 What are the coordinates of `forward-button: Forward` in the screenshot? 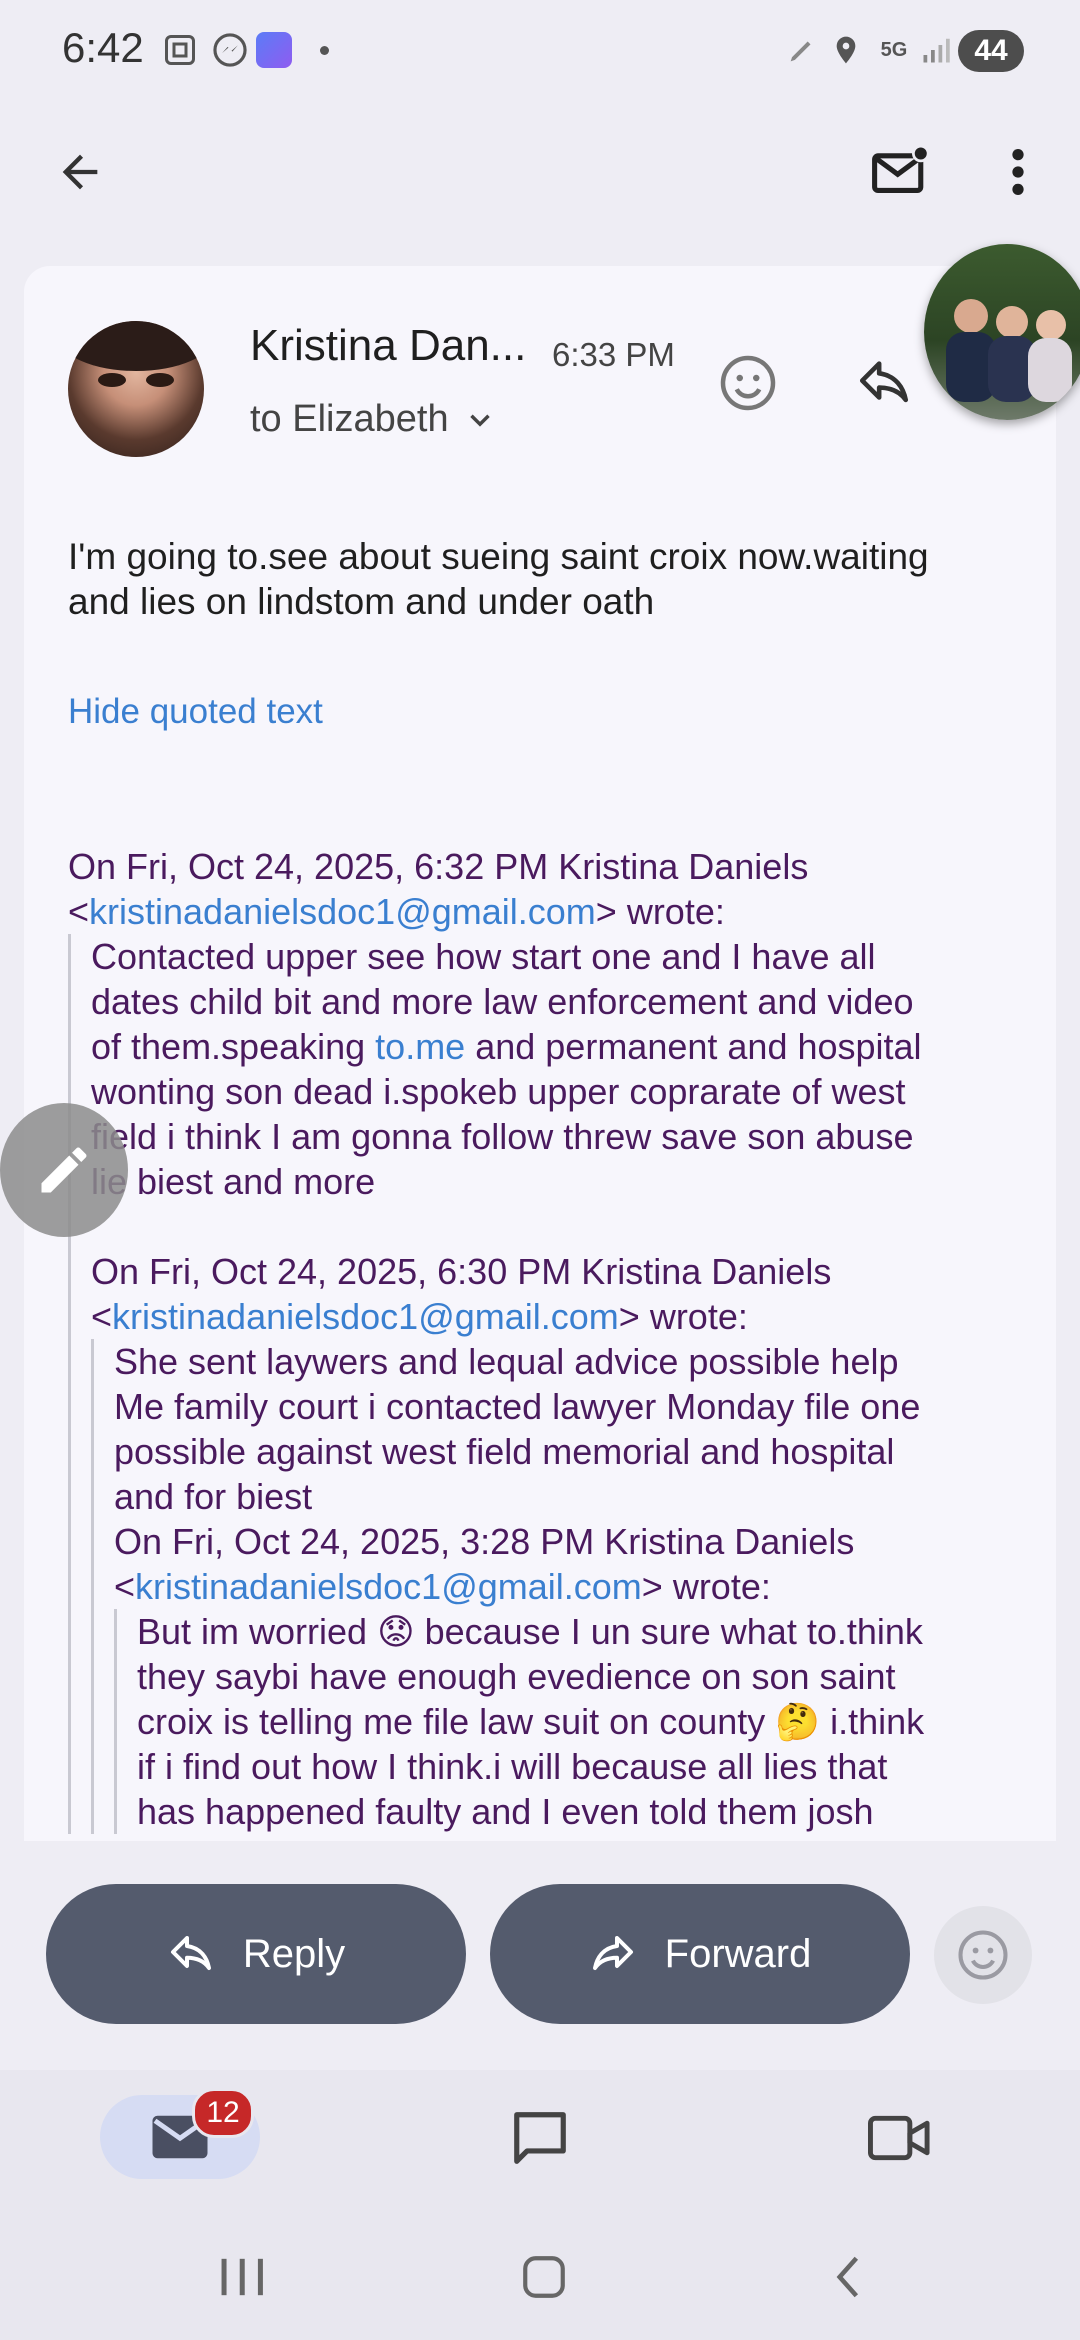 It's located at (700, 1954).